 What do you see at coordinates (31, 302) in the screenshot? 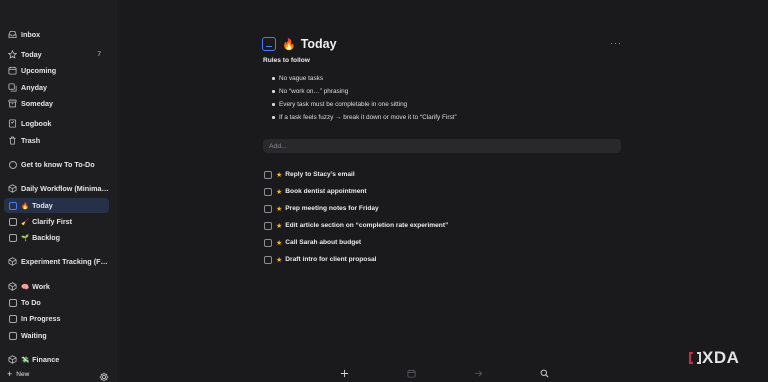
I see `sidebar-item-label: To Do` at bounding box center [31, 302].